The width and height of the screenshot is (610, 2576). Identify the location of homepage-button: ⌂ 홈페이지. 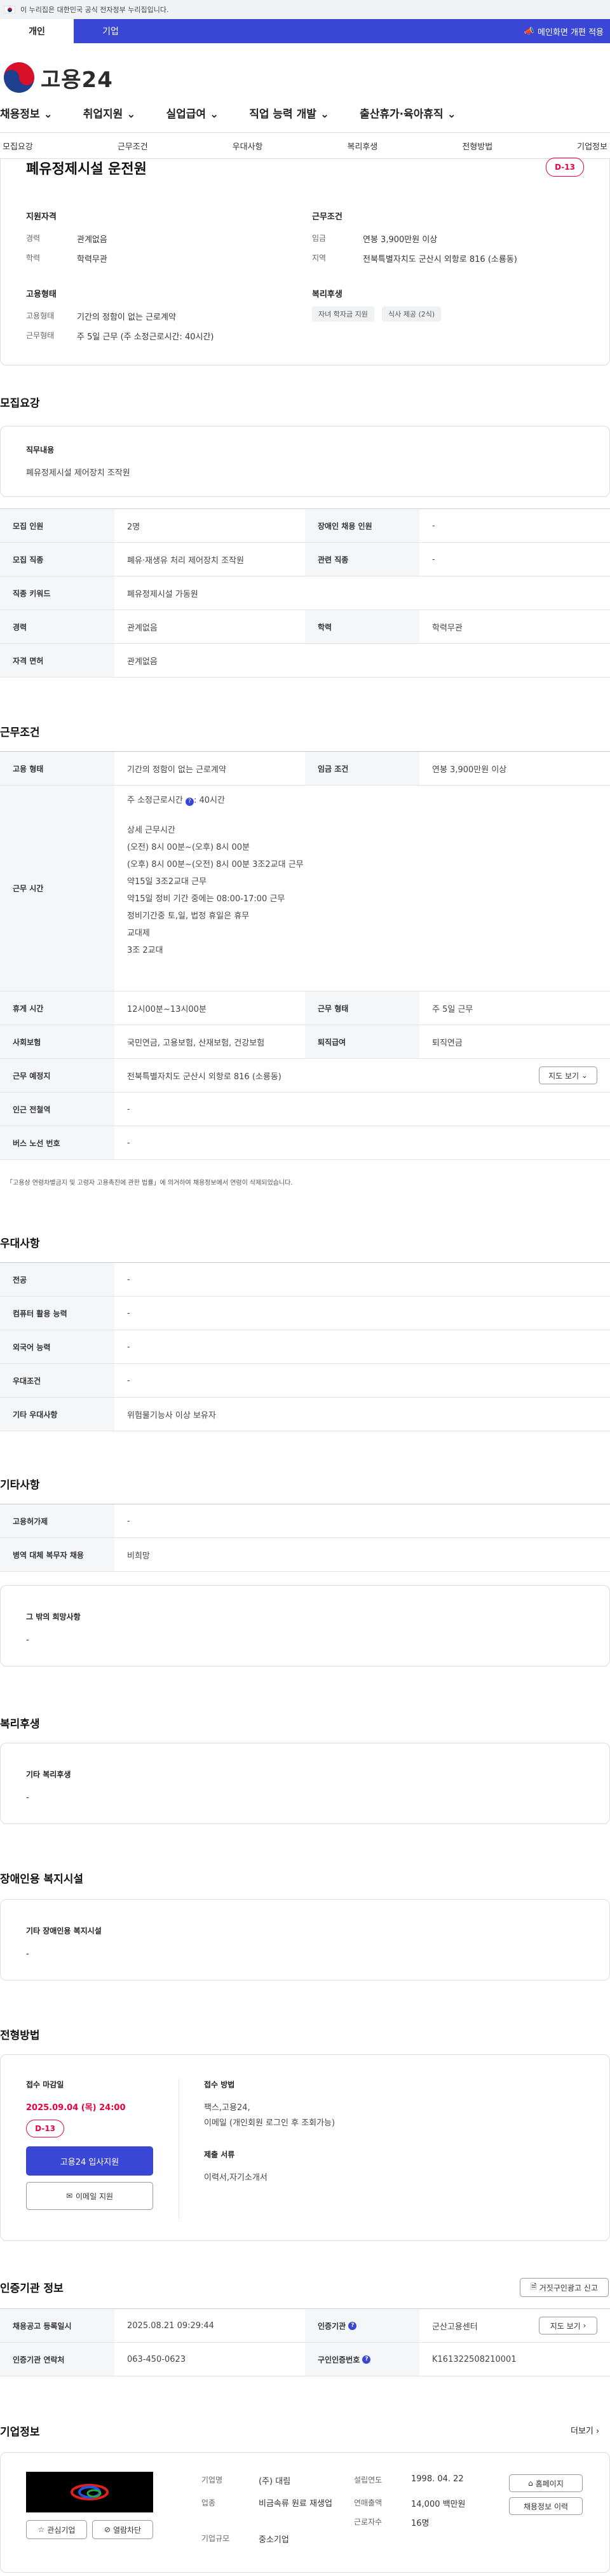
(546, 2483).